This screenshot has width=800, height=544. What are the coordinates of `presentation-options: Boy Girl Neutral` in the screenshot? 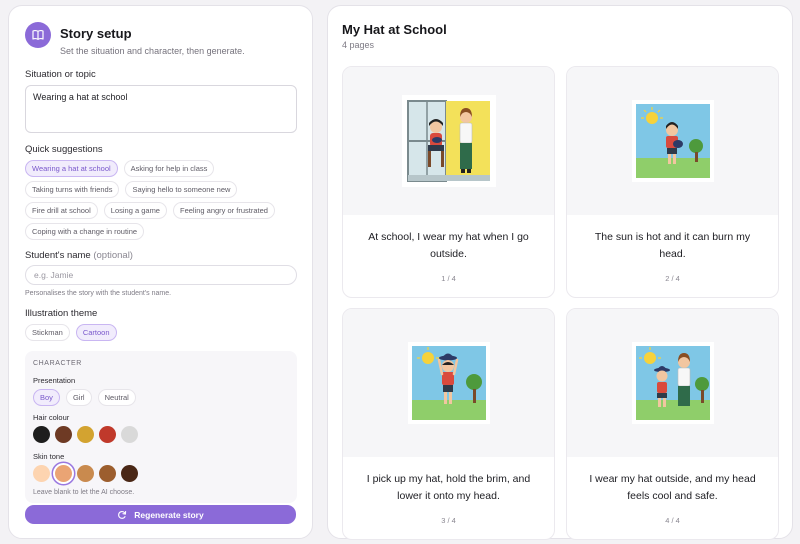 It's located at (161, 397).